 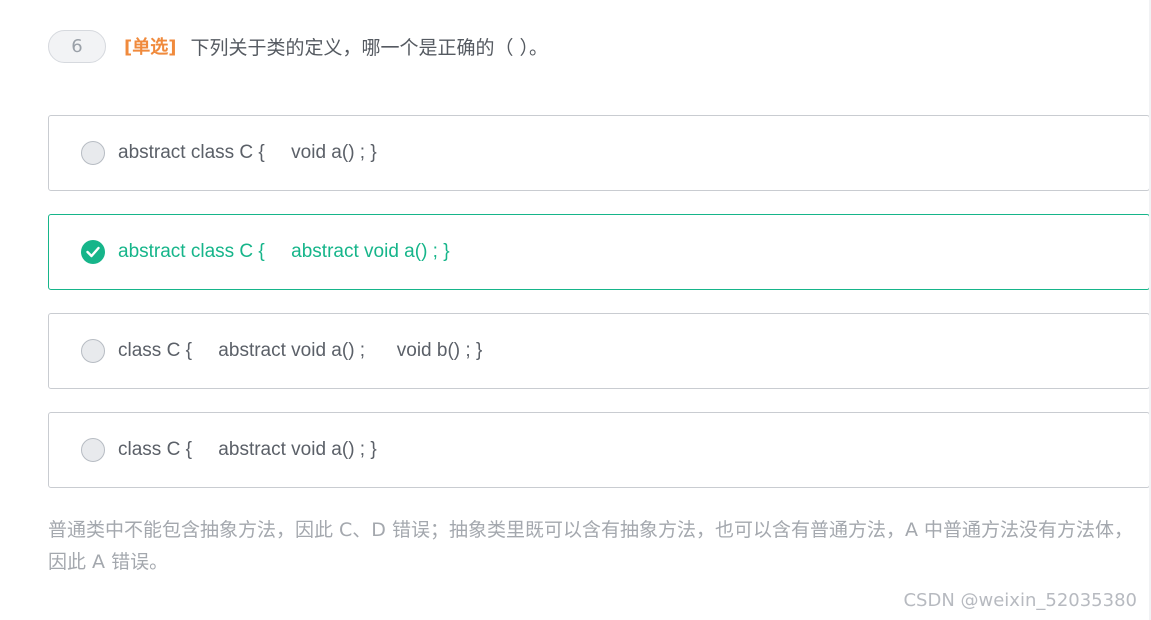 I want to click on option-b-radio, so click(x=93, y=252).